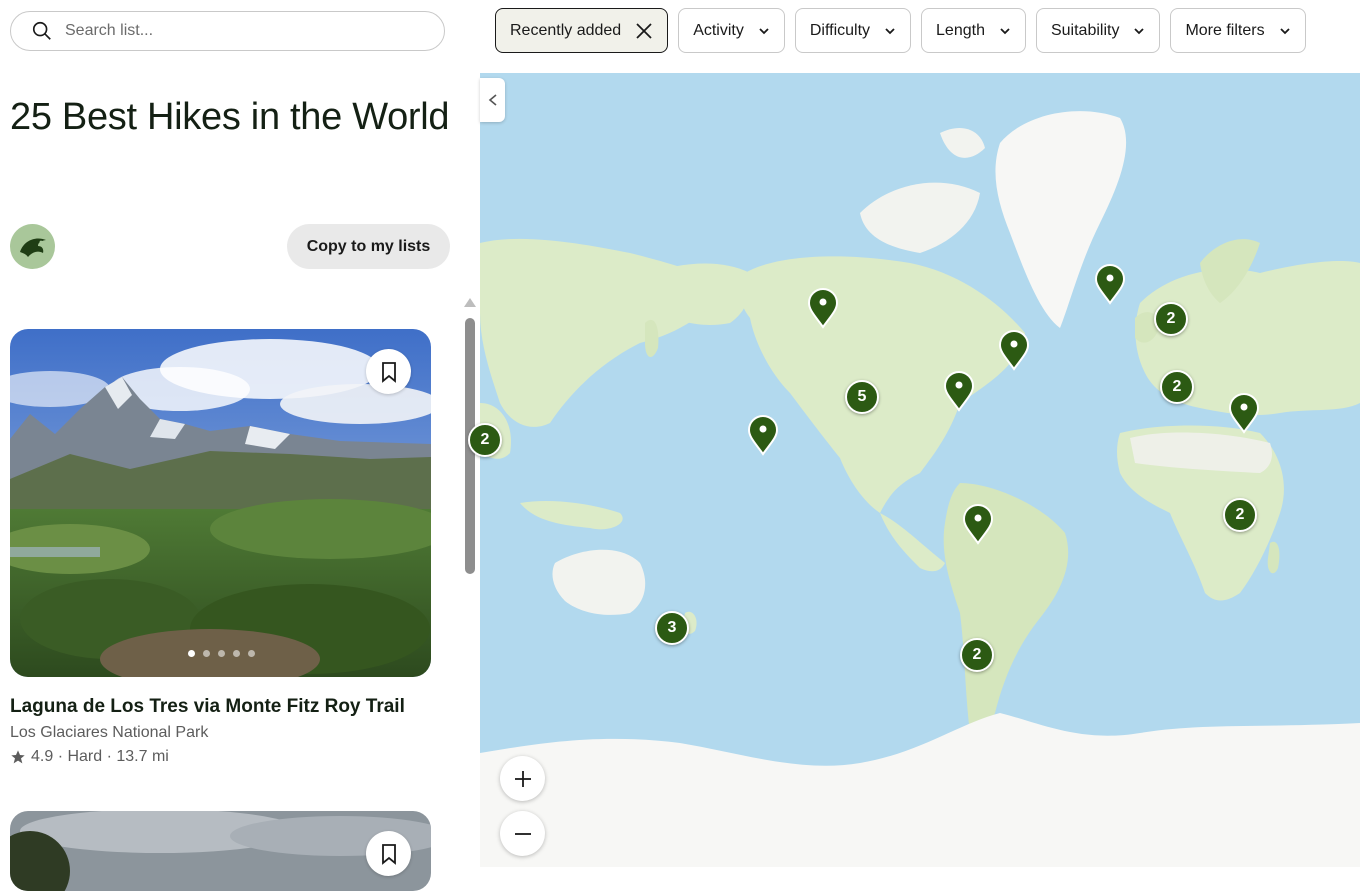 This screenshot has height=891, width=1360. Describe the element at coordinates (1085, 30) in the screenshot. I see `filter-label: Suitability` at that location.